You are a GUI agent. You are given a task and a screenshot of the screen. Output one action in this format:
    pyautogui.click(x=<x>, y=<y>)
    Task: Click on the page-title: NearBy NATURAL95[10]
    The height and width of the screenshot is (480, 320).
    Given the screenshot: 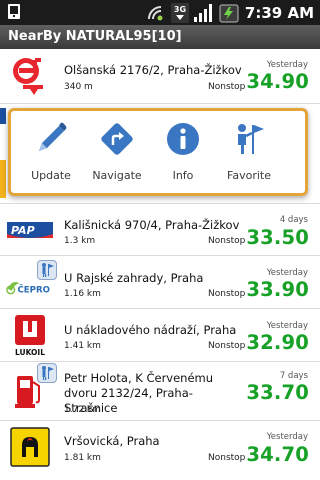 What is the action you would take?
    pyautogui.click(x=160, y=37)
    